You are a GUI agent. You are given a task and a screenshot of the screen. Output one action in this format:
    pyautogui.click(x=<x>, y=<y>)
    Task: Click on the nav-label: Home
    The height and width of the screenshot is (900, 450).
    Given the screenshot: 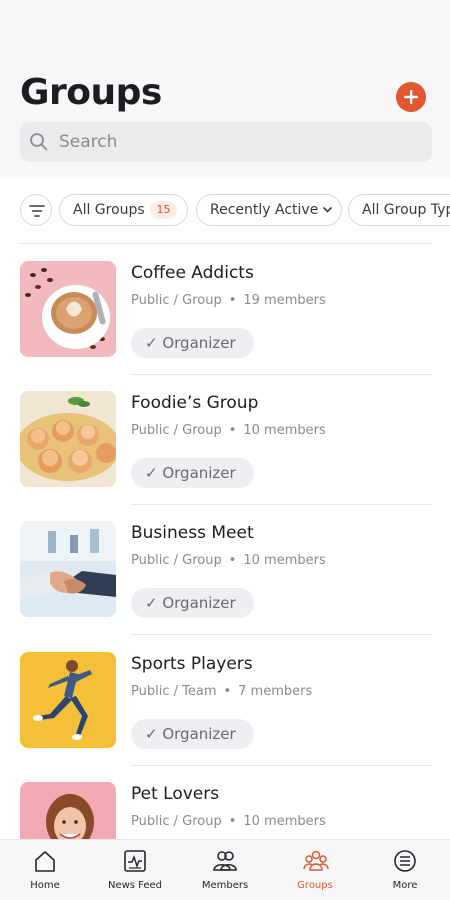 What is the action you would take?
    pyautogui.click(x=45, y=885)
    